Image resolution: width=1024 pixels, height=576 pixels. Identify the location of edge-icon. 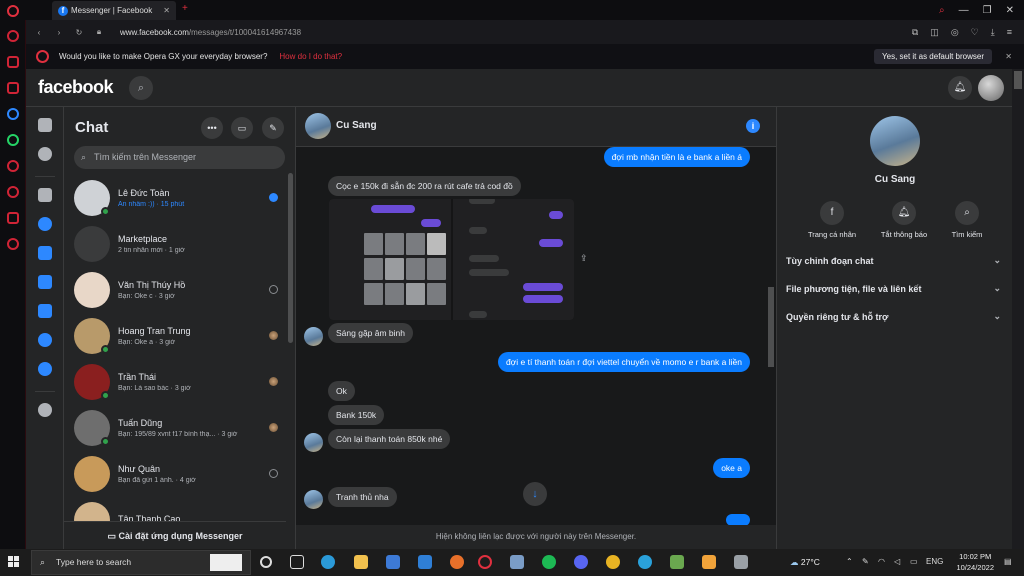
(328, 562).